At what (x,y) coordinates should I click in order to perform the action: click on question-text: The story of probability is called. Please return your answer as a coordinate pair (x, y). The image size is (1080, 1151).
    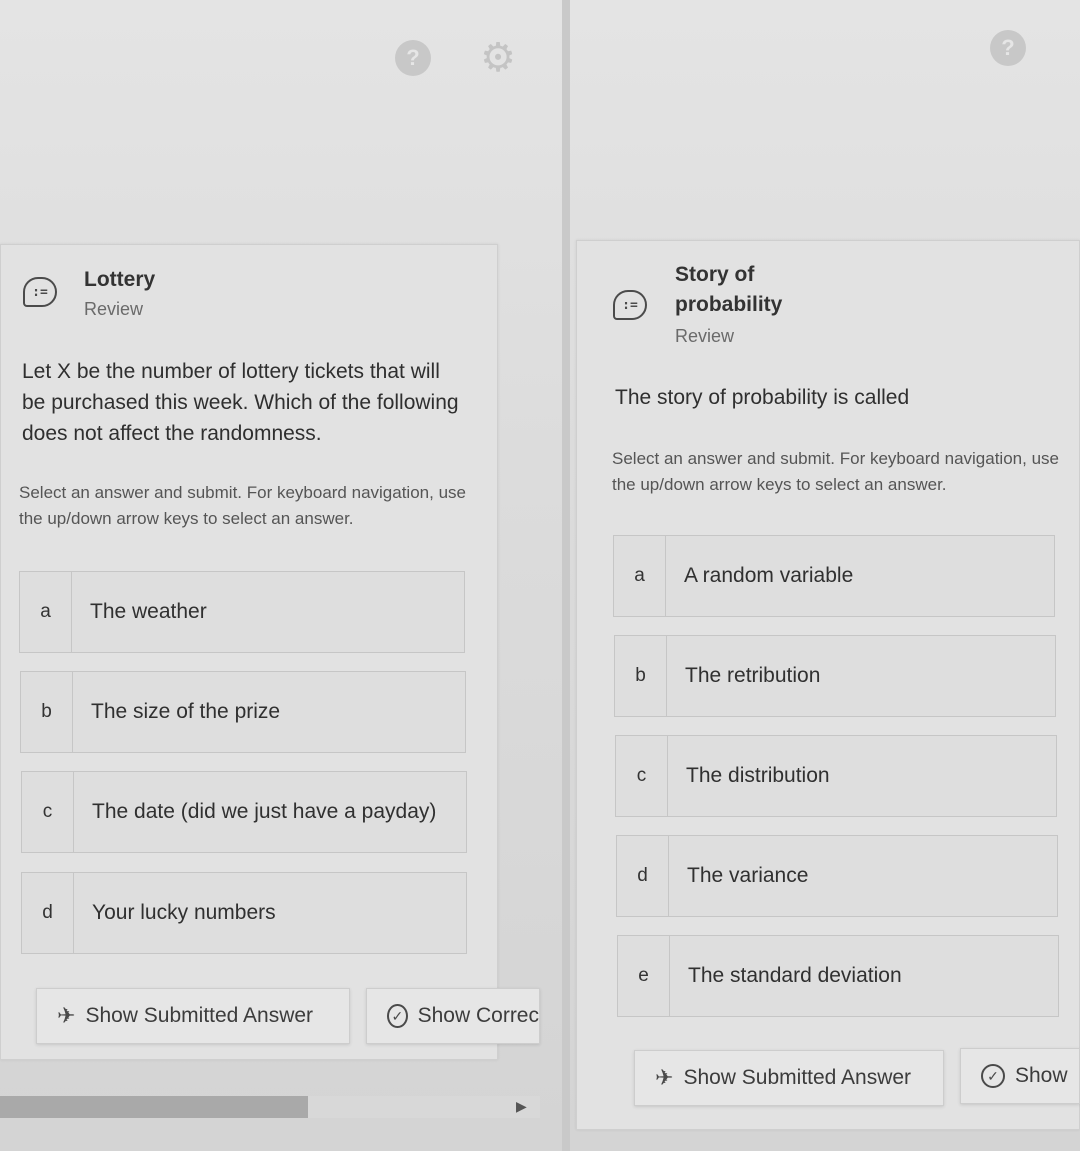
    Looking at the image, I should click on (762, 397).